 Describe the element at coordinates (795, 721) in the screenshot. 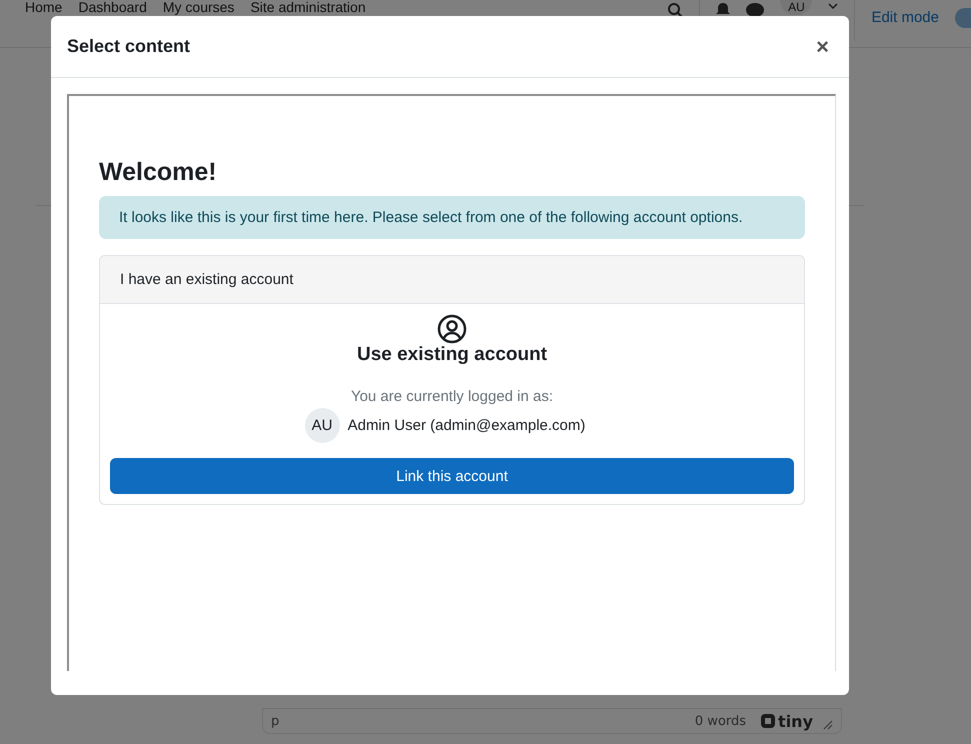

I see `brand-name: tiny` at that location.